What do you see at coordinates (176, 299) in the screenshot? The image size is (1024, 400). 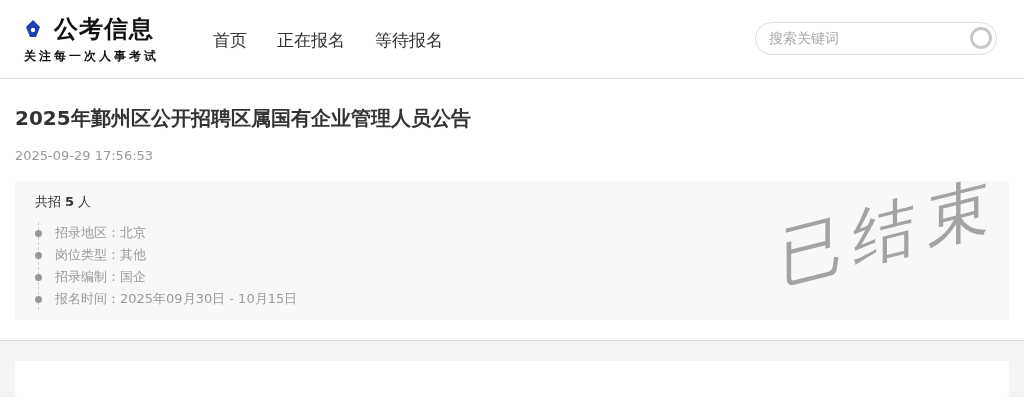 I see `detail-text: 报名时间：2025年09月30日 - 10月15日` at bounding box center [176, 299].